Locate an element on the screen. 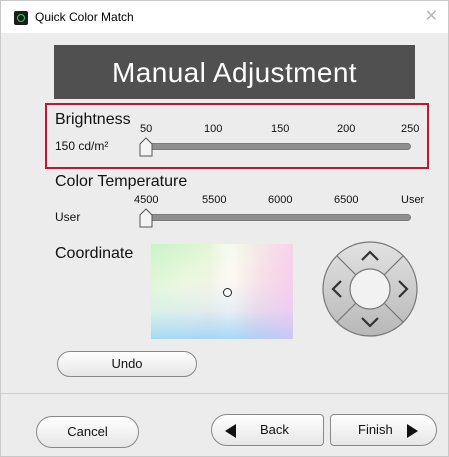  page-title: Manual Adjustment is located at coordinates (234, 72).